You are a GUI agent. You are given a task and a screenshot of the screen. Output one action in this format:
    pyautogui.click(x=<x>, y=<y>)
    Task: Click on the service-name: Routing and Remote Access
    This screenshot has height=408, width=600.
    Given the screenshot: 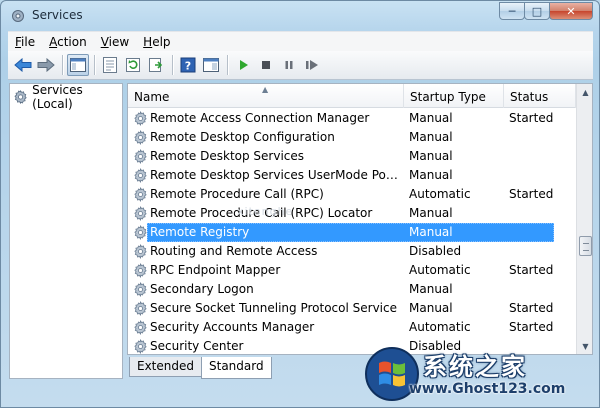 What is the action you would take?
    pyautogui.click(x=234, y=251)
    